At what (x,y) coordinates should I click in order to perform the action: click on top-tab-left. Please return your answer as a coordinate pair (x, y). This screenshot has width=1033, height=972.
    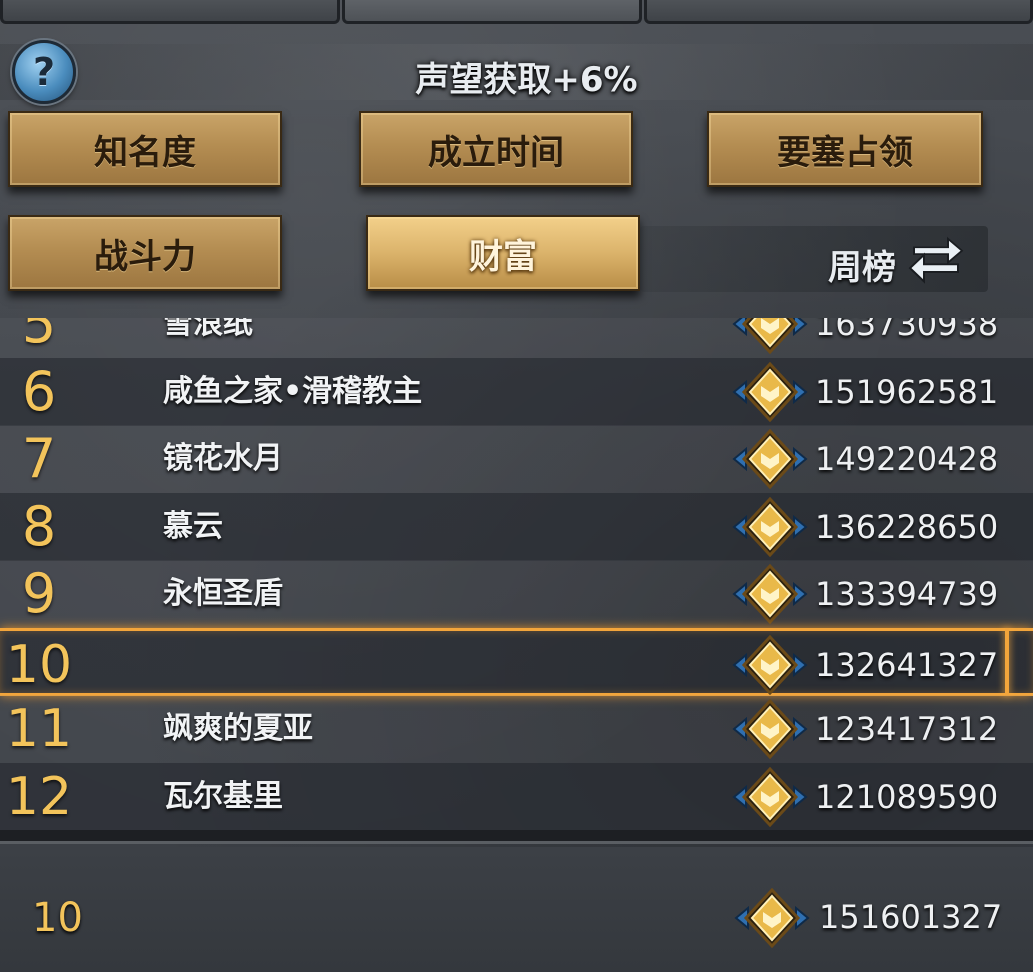
    Looking at the image, I should click on (170, 12).